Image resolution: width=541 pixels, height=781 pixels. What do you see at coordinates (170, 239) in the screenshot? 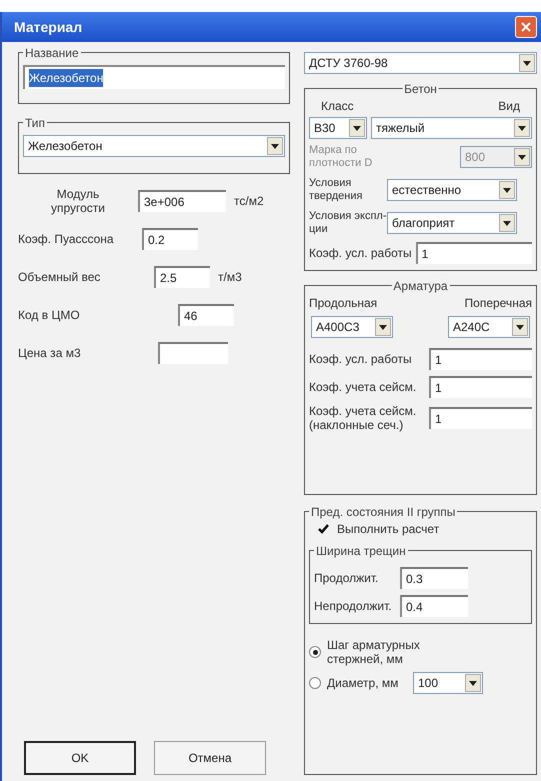
I see `input-field: 0.2` at bounding box center [170, 239].